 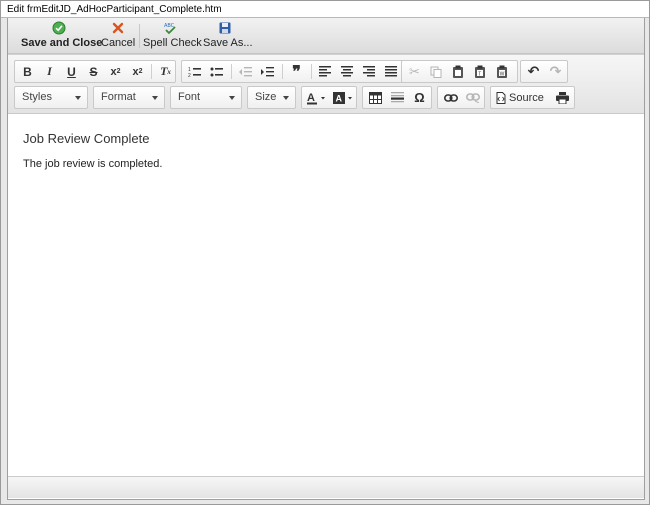 What do you see at coordinates (137, 71) in the screenshot?
I see `superscript-icon: x2` at bounding box center [137, 71].